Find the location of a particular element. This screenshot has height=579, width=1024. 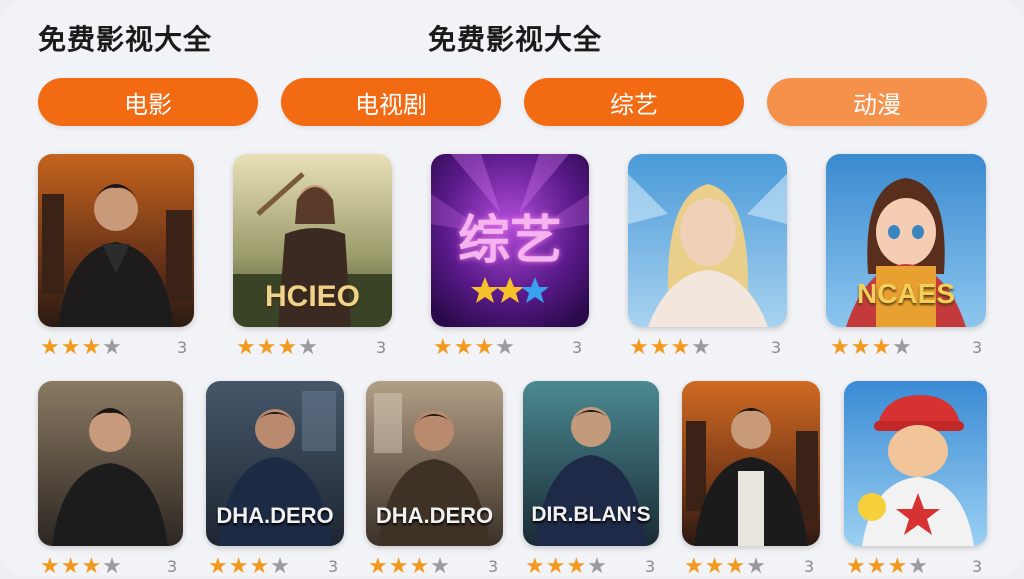

app-title-center: 免费影视大全 is located at coordinates (515, 39).